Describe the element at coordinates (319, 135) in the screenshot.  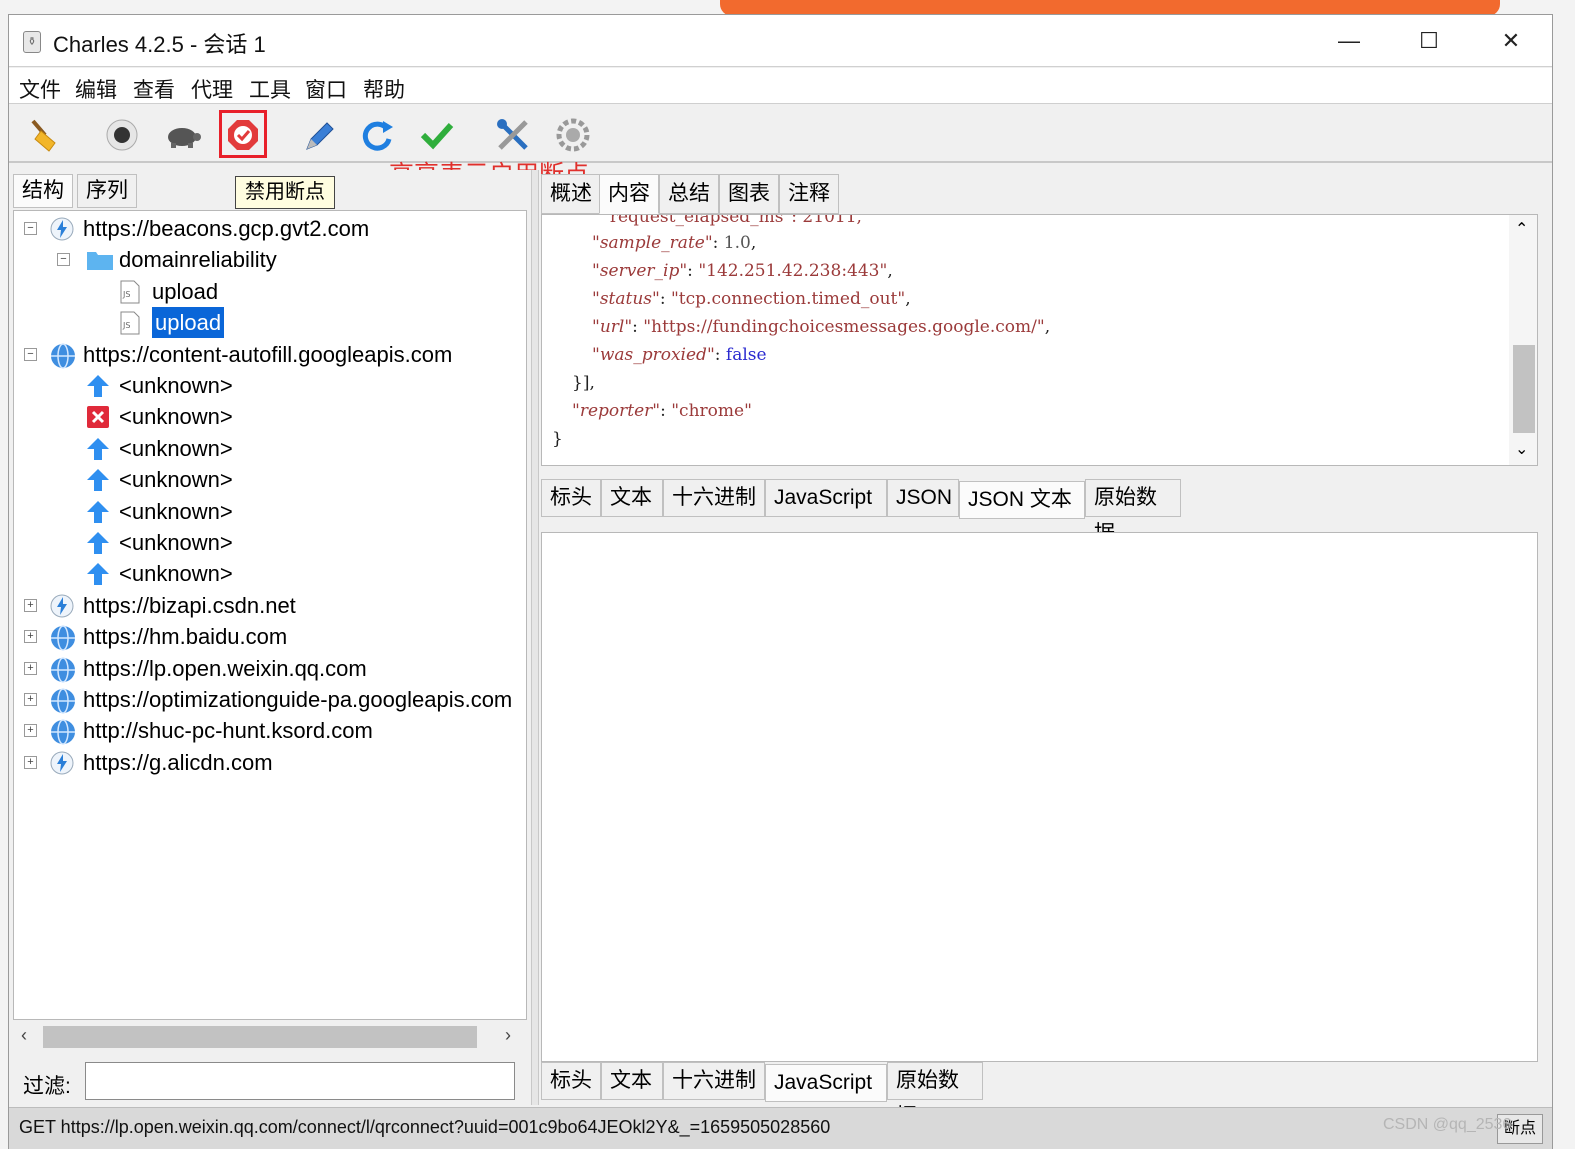
I see `pen-icon` at that location.